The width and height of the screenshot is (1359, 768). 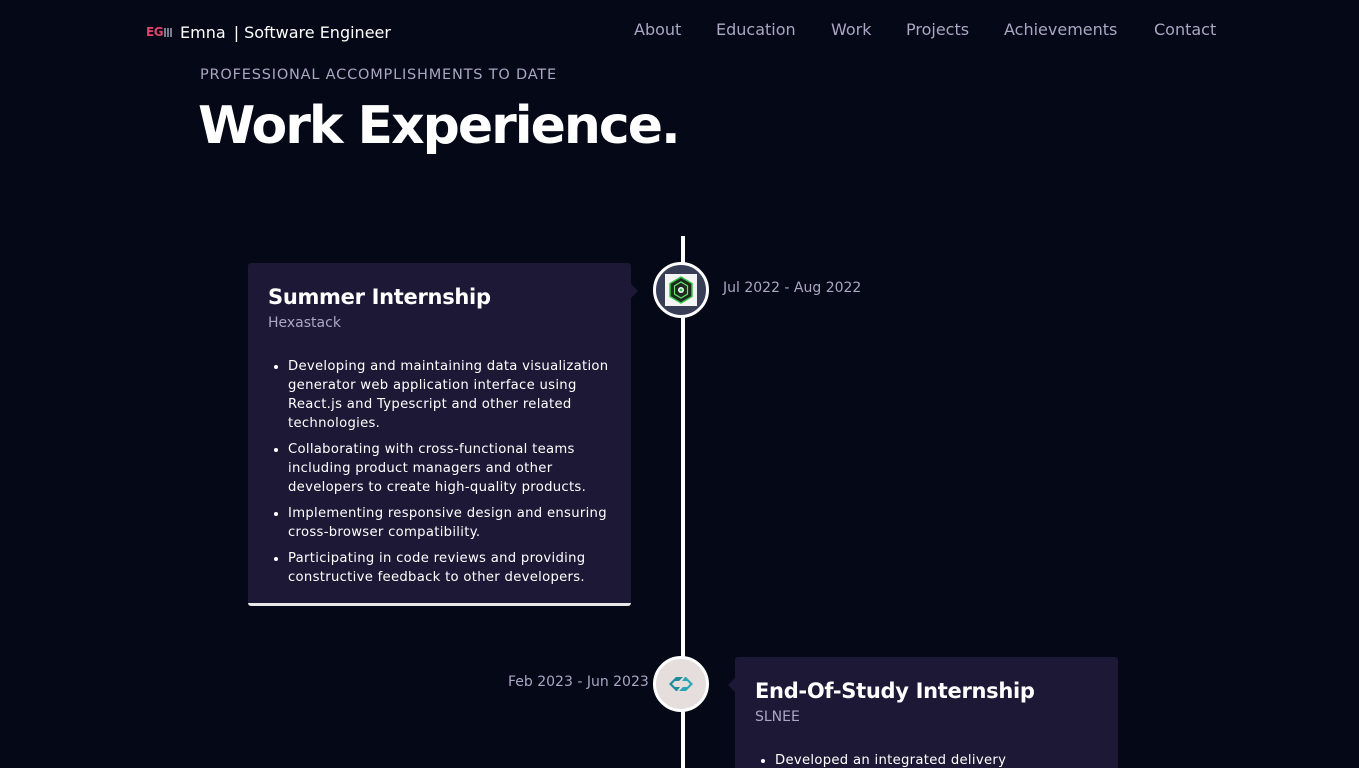 I want to click on experience-title: End-Of-Study Internship, so click(x=895, y=691).